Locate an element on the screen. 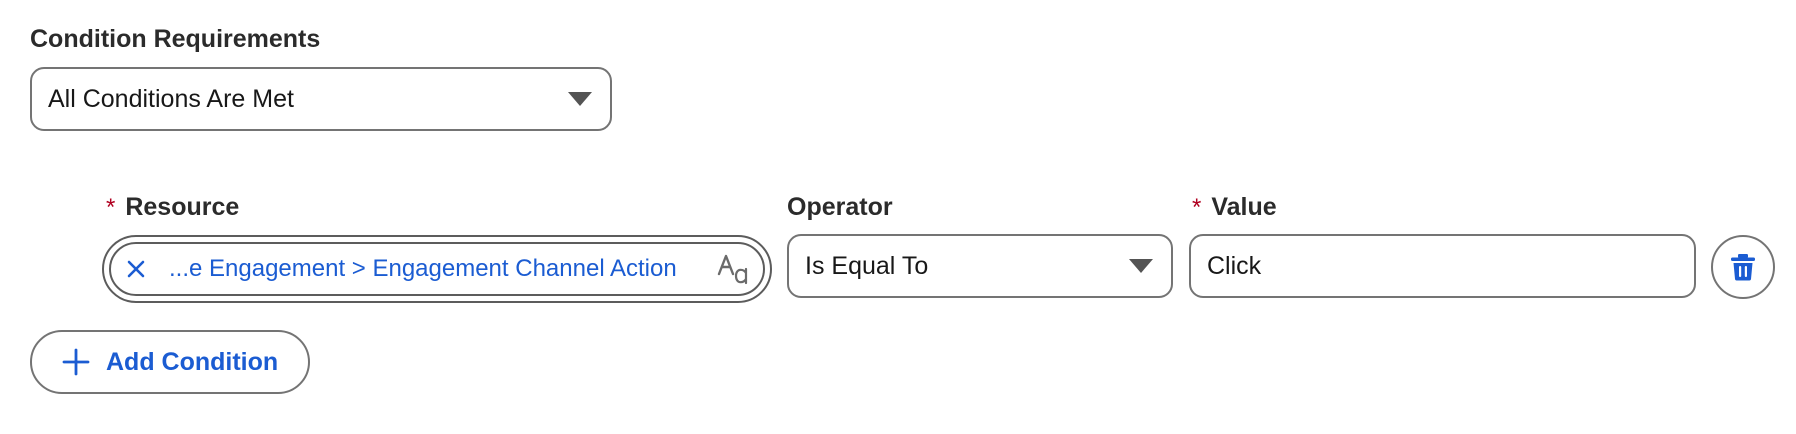  resource-label: * Resource is located at coordinates (172, 207).